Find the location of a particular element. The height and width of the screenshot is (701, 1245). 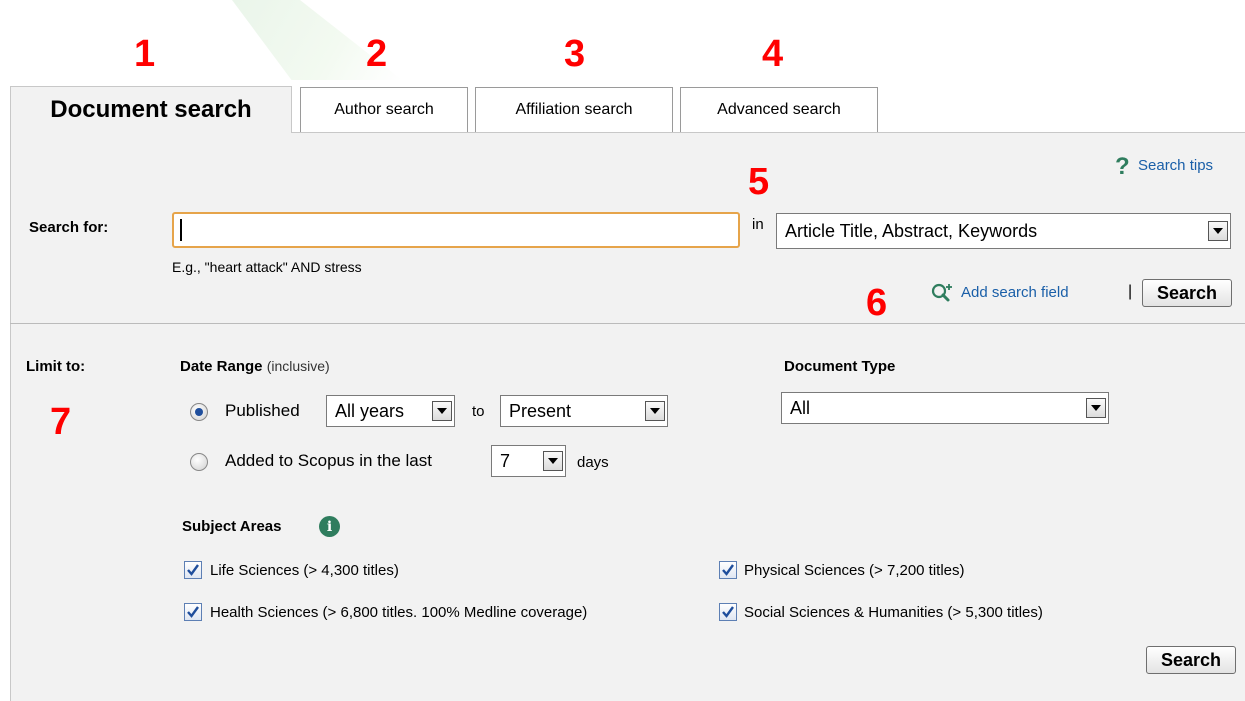

health-sciences-checkbox is located at coordinates (193, 612).